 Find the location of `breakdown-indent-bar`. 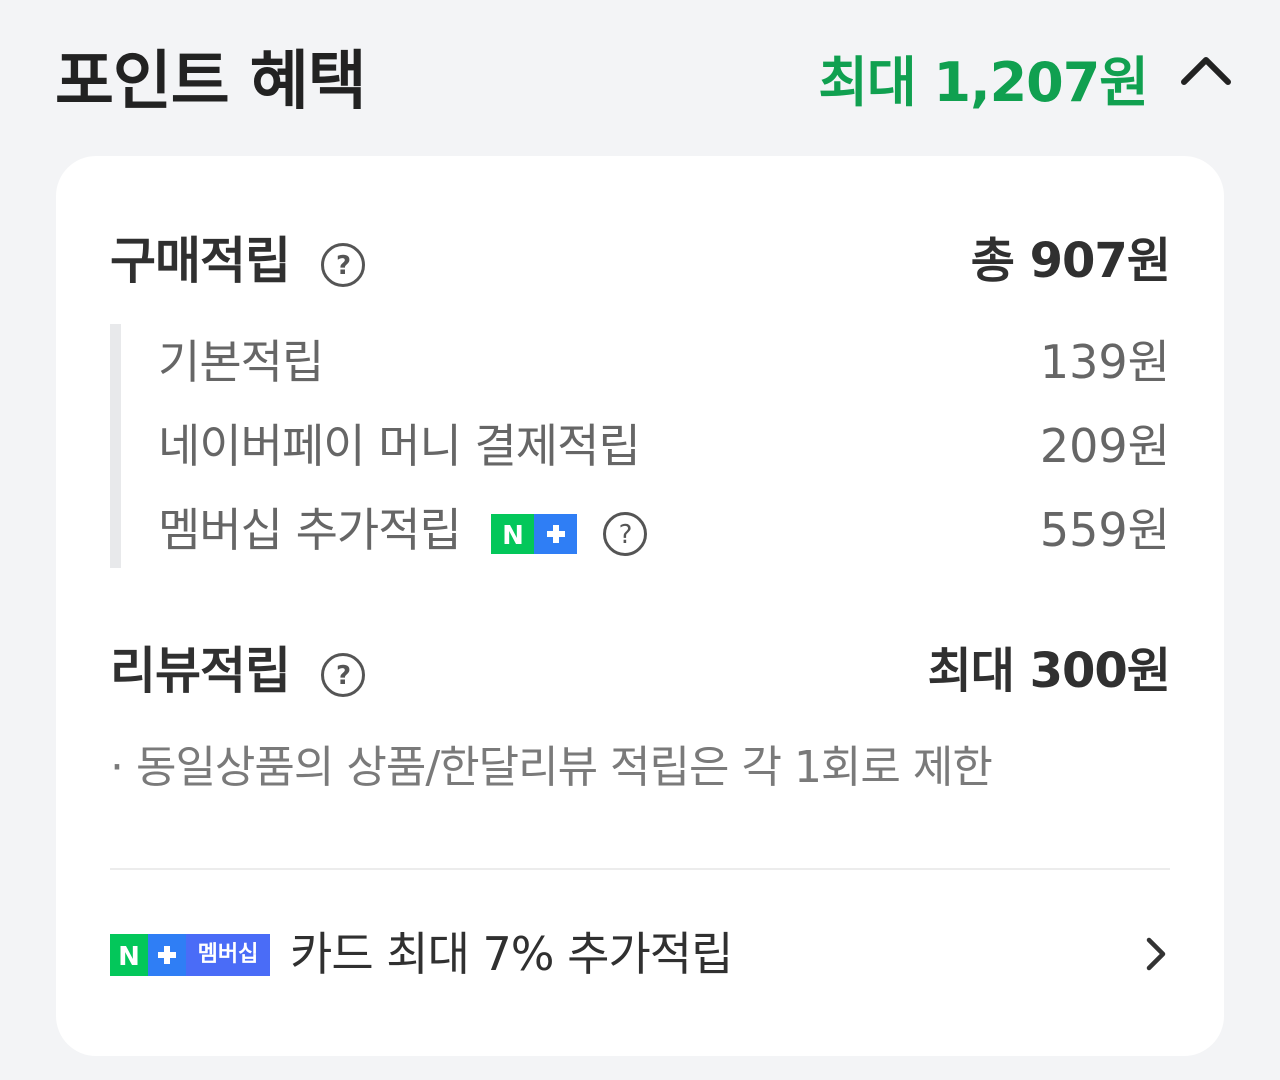

breakdown-indent-bar is located at coordinates (115, 446).